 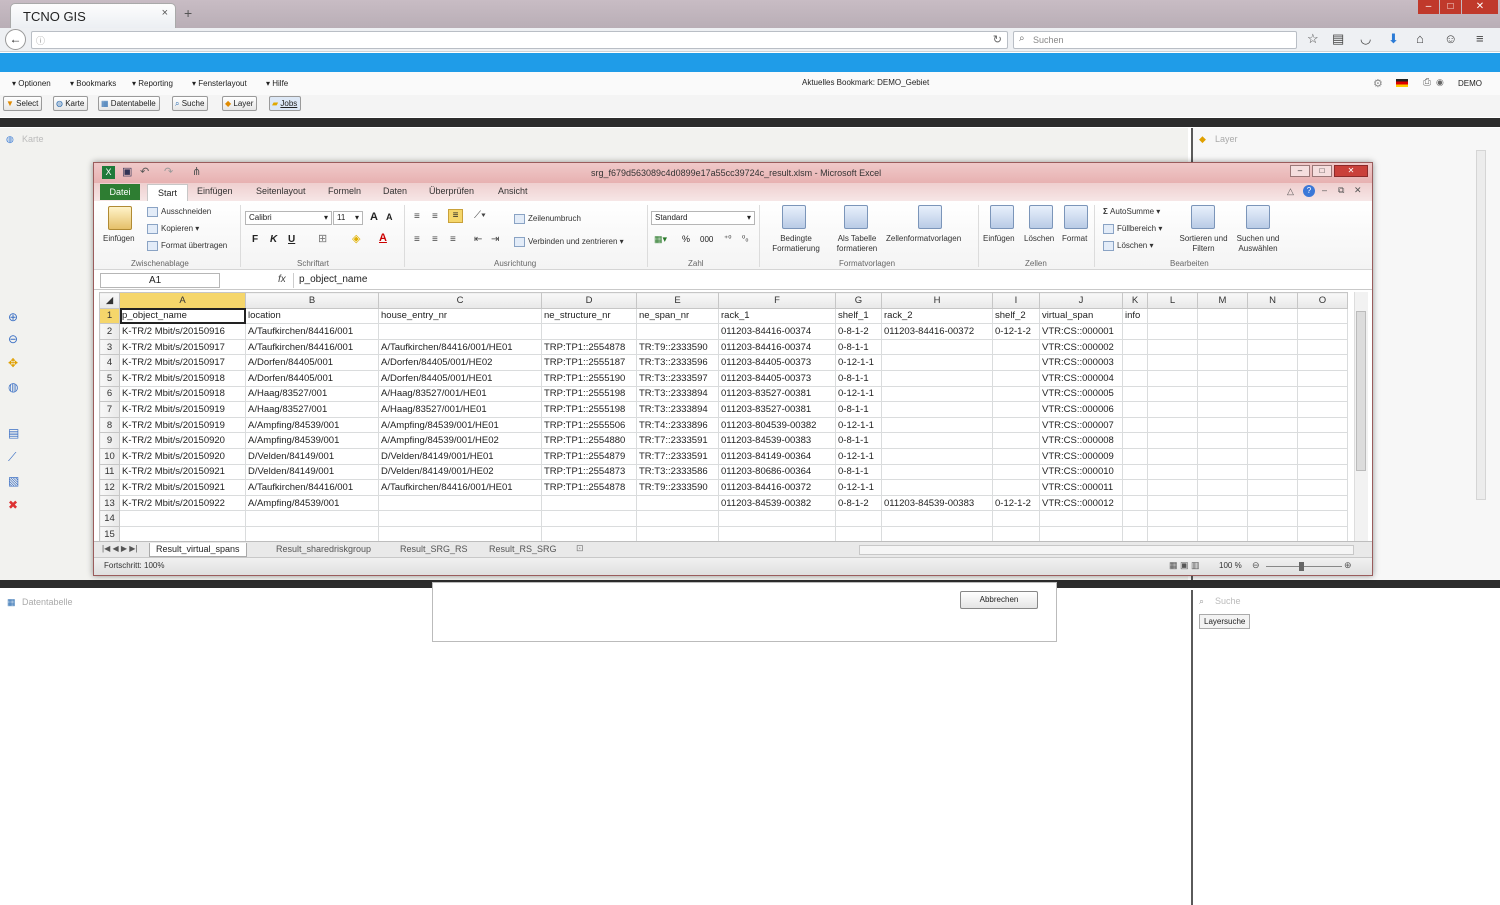 I want to click on cell: A/Taufkirchen/84416/001/HE01, so click(x=460, y=347).